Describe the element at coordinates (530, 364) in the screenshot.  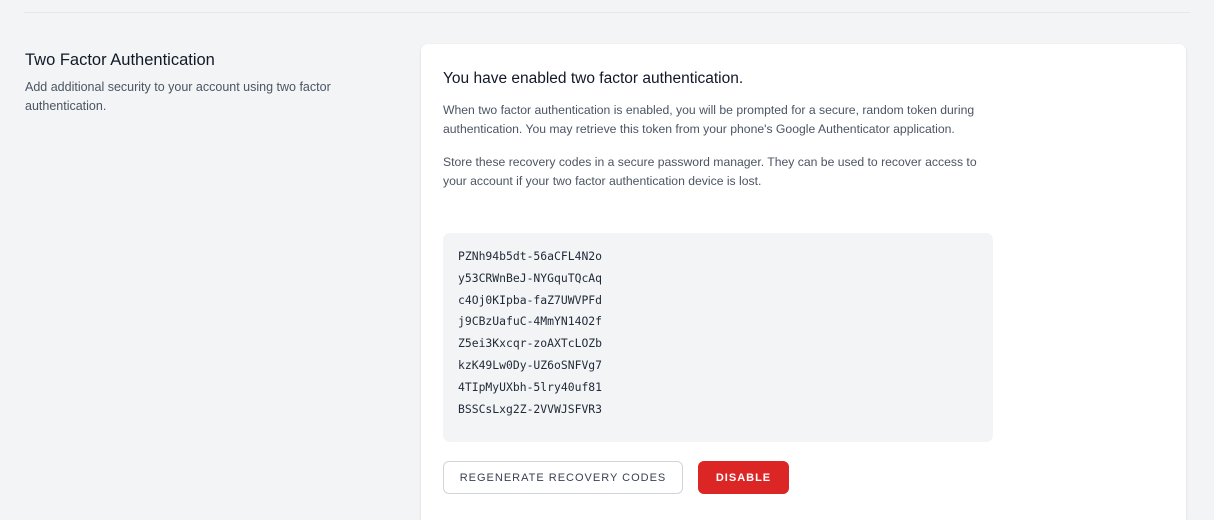
I see `recovery-code: kzK49Lw0Dy-UZ6oSNFVg7` at that location.